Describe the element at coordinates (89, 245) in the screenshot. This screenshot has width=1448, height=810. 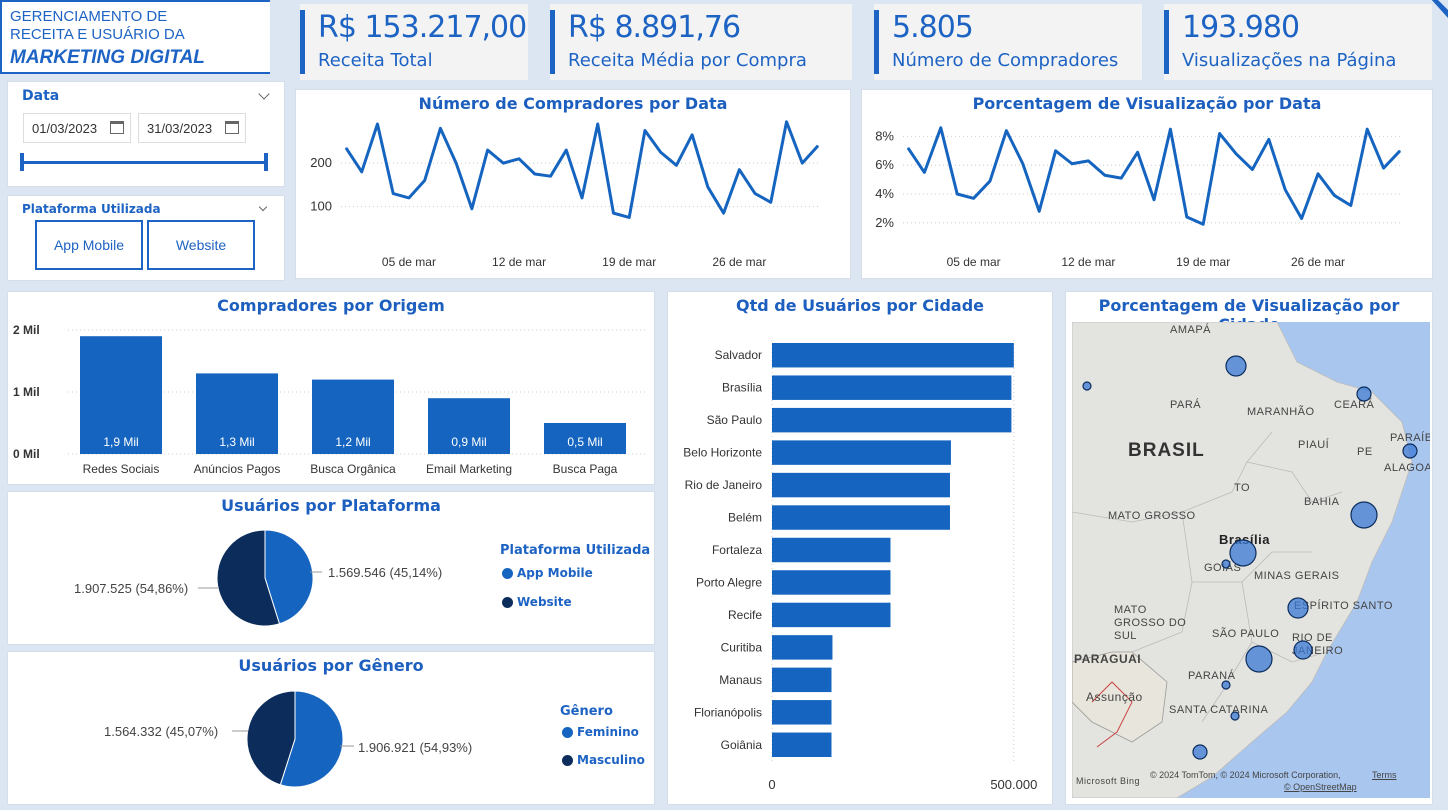
I see `platform-option-app-mobile: App Mobile` at that location.